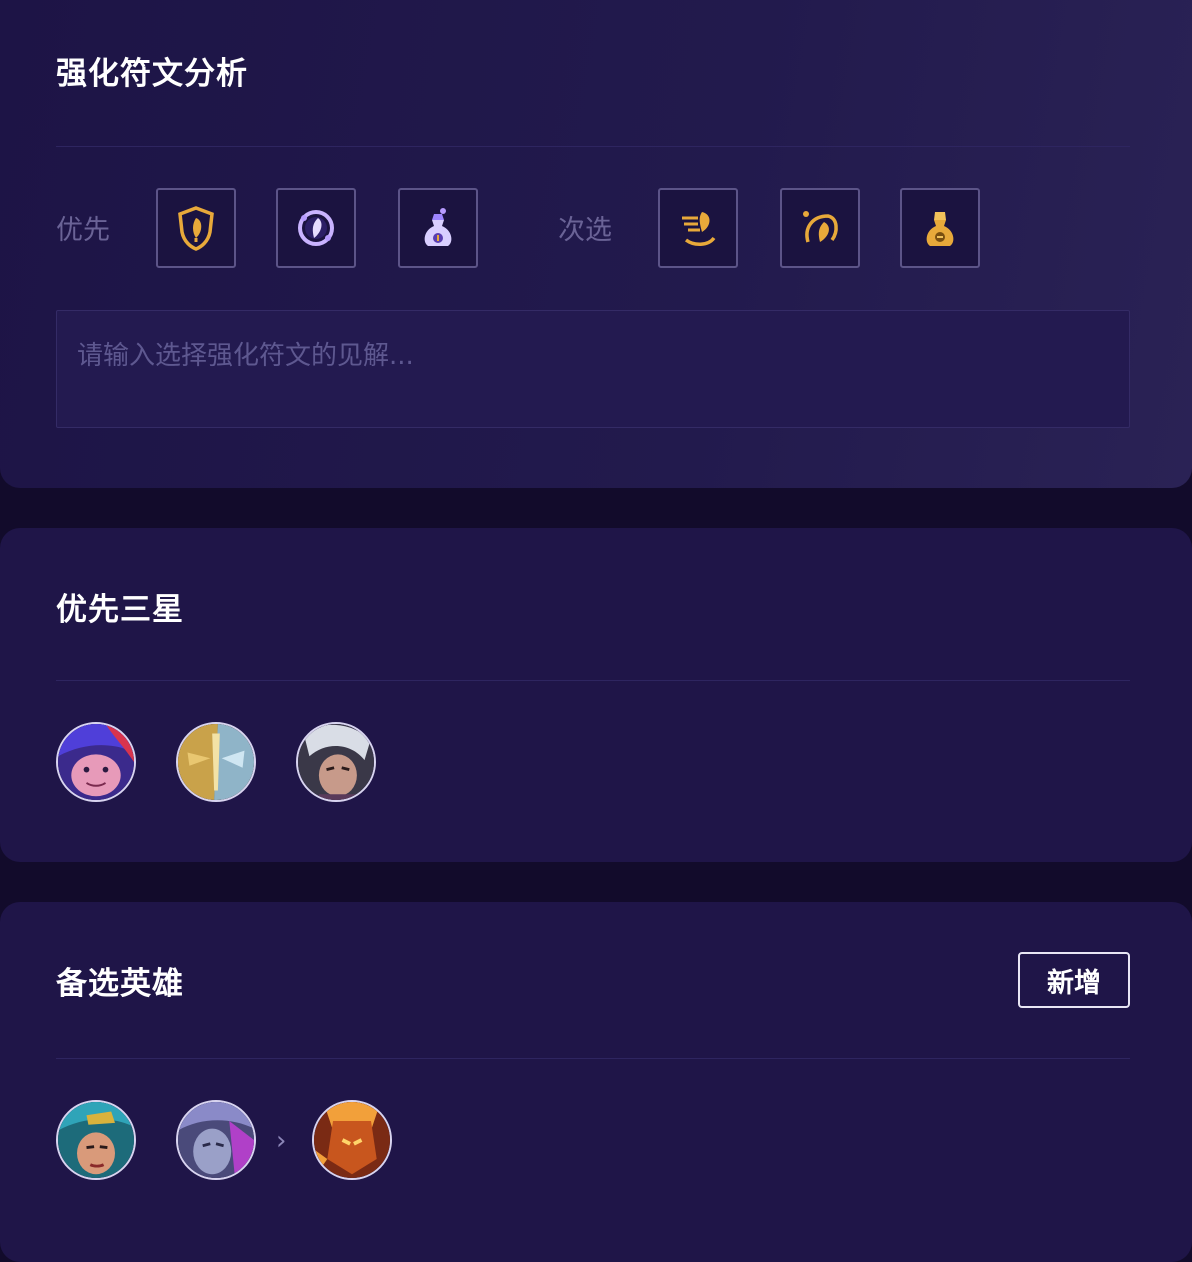 This screenshot has height=1262, width=1192. What do you see at coordinates (698, 228) in the screenshot?
I see `swirl-rune-icon` at bounding box center [698, 228].